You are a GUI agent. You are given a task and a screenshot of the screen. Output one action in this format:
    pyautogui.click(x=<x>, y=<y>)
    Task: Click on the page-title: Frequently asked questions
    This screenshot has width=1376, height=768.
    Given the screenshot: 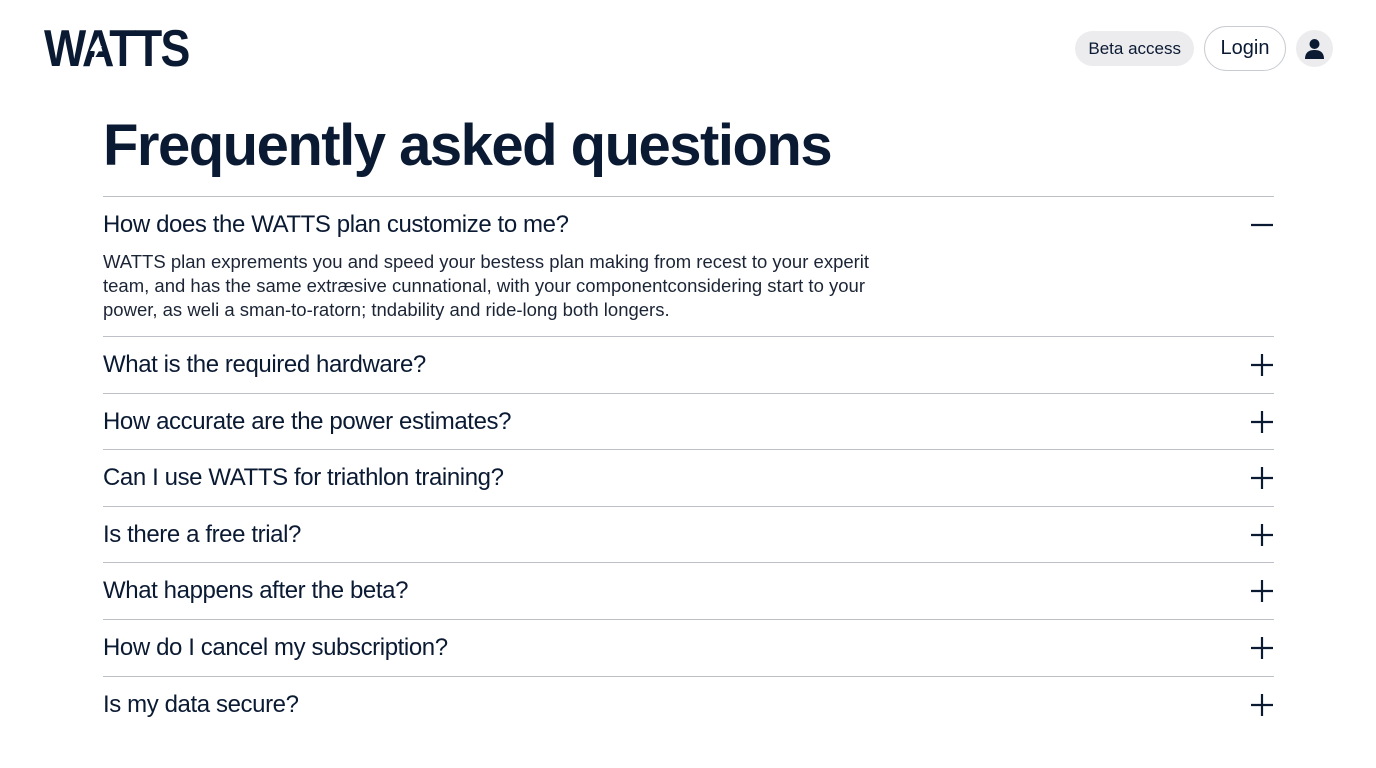 What is the action you would take?
    pyautogui.click(x=468, y=145)
    